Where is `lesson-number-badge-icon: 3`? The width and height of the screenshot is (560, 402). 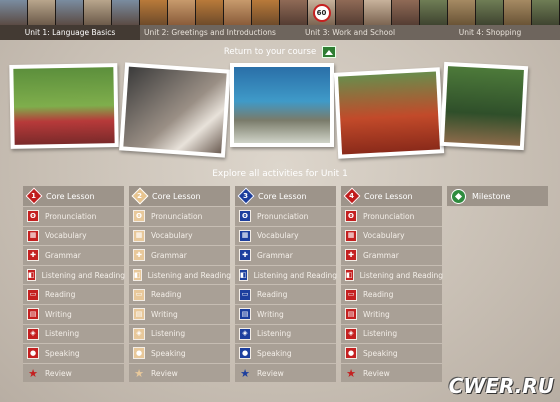
lesson-number-badge-icon: 3 is located at coordinates (245, 196).